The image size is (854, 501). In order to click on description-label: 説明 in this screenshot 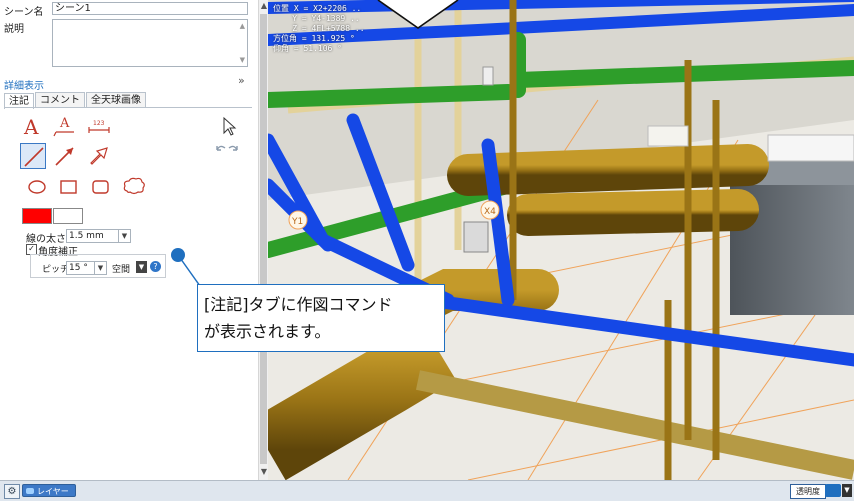, I will do `click(14, 29)`.